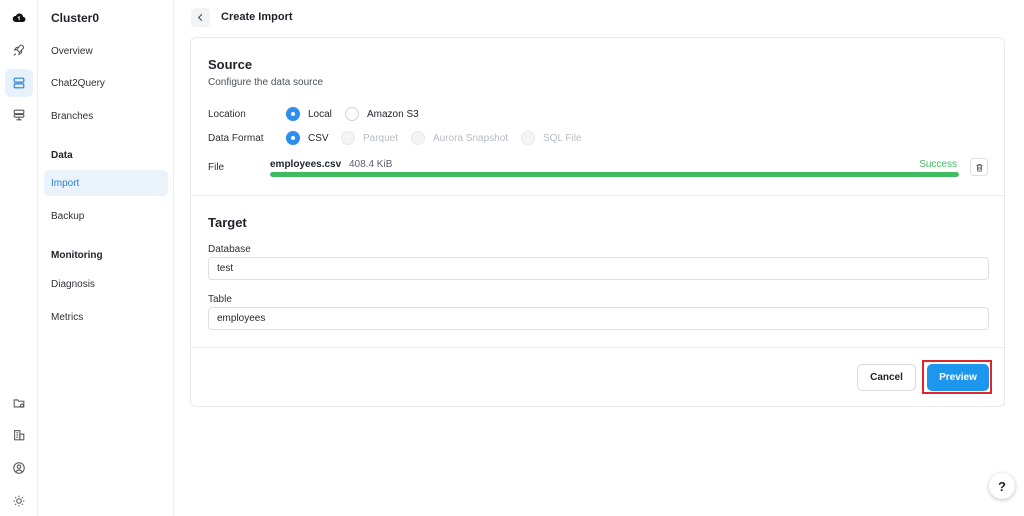 The image size is (1024, 516). Describe the element at coordinates (958, 377) in the screenshot. I see `preview-button: Preview` at that location.